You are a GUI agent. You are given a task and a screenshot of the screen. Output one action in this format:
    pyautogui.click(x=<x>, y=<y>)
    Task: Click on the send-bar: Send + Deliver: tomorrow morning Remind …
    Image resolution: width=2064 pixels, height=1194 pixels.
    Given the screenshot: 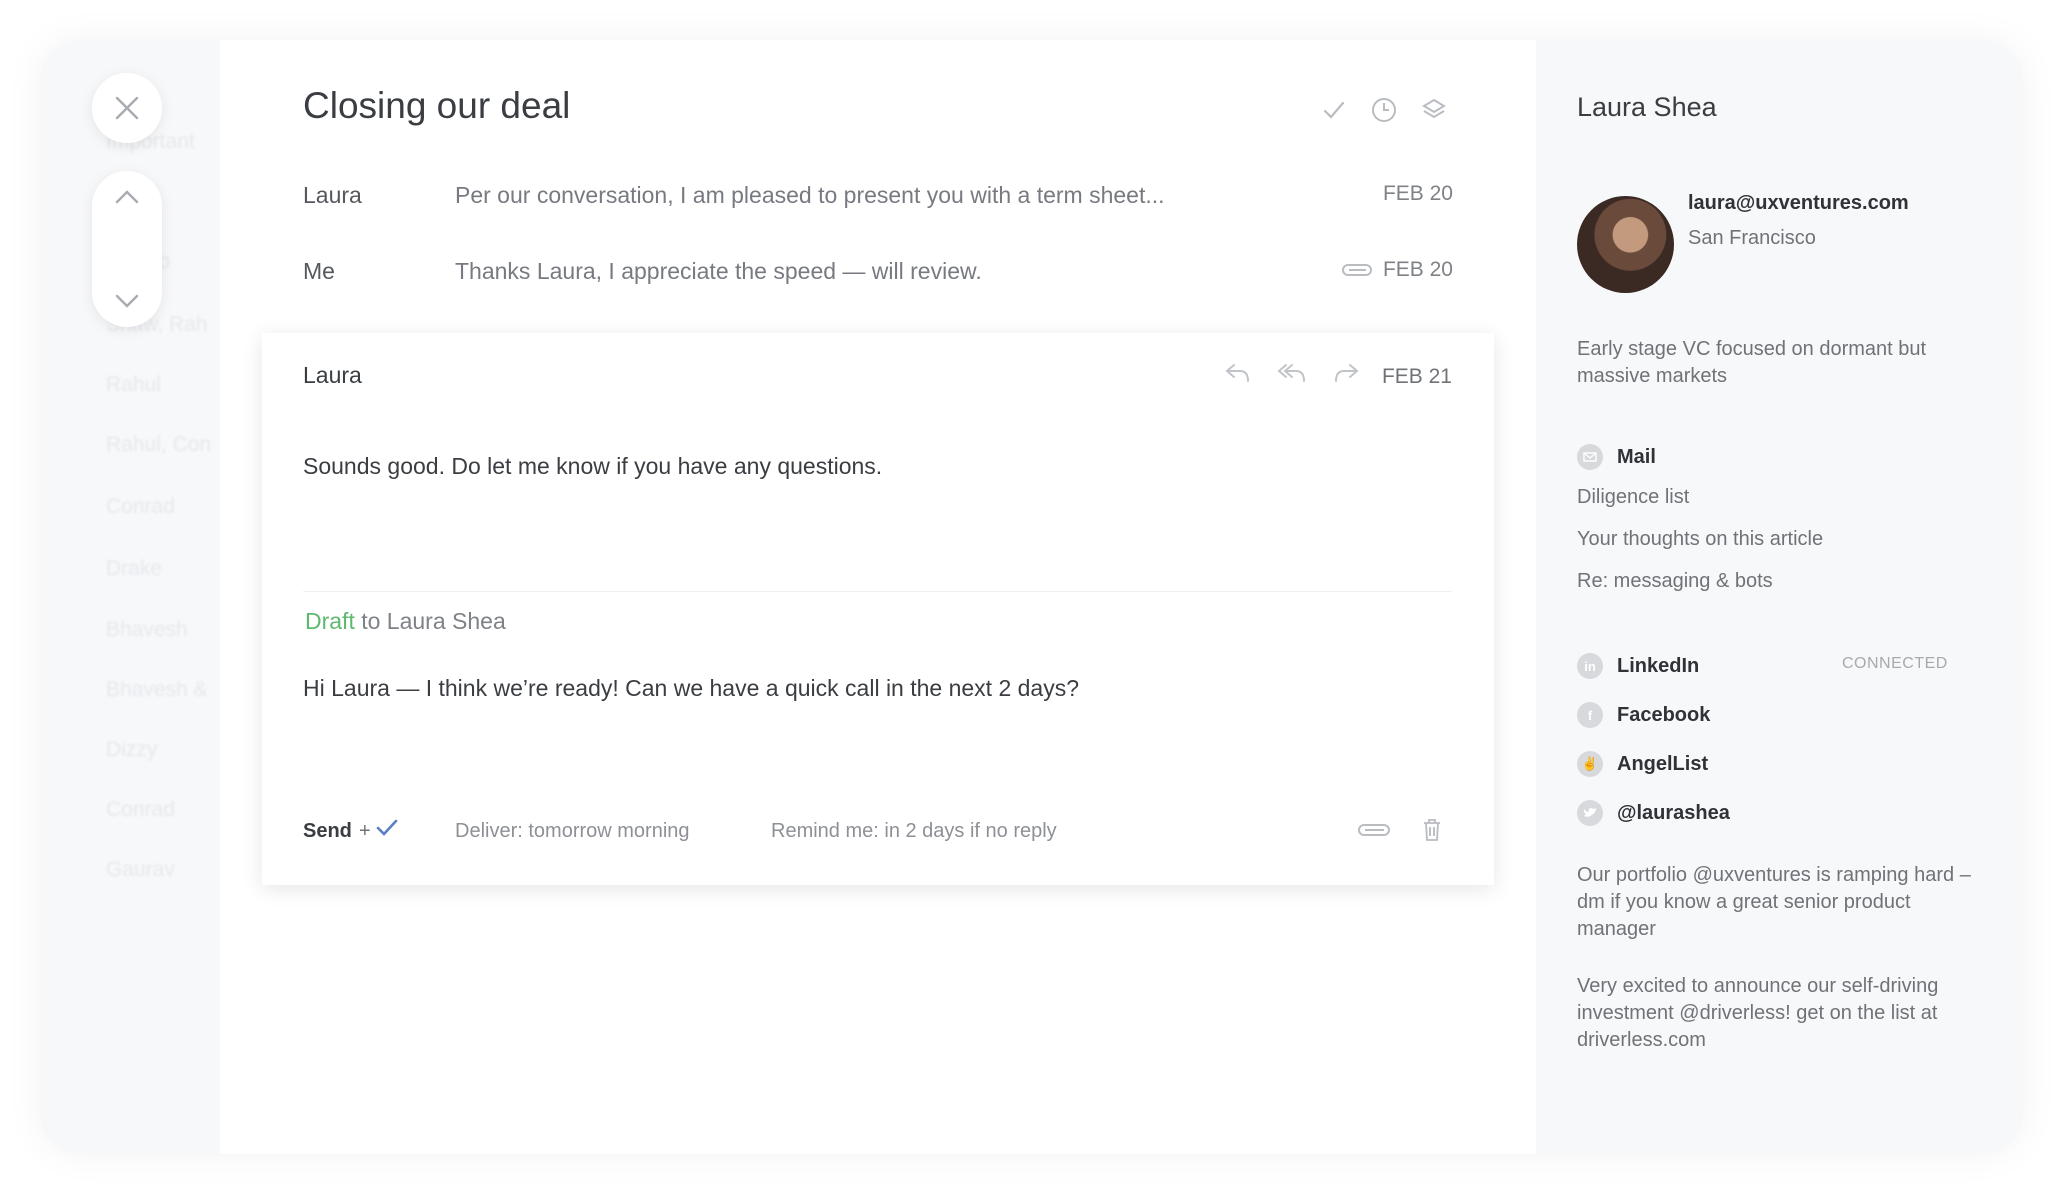 What is the action you would take?
    pyautogui.click(x=878, y=833)
    